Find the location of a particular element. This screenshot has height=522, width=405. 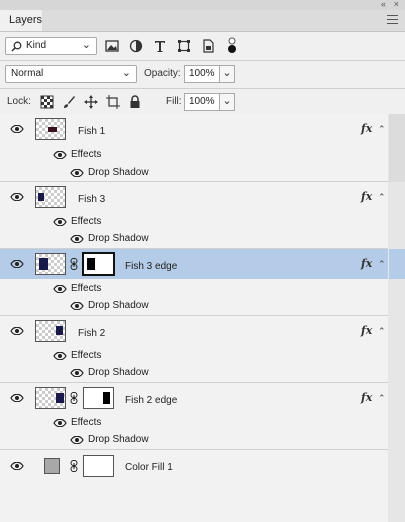

tab-bar: Layers is located at coordinates (202, 21).